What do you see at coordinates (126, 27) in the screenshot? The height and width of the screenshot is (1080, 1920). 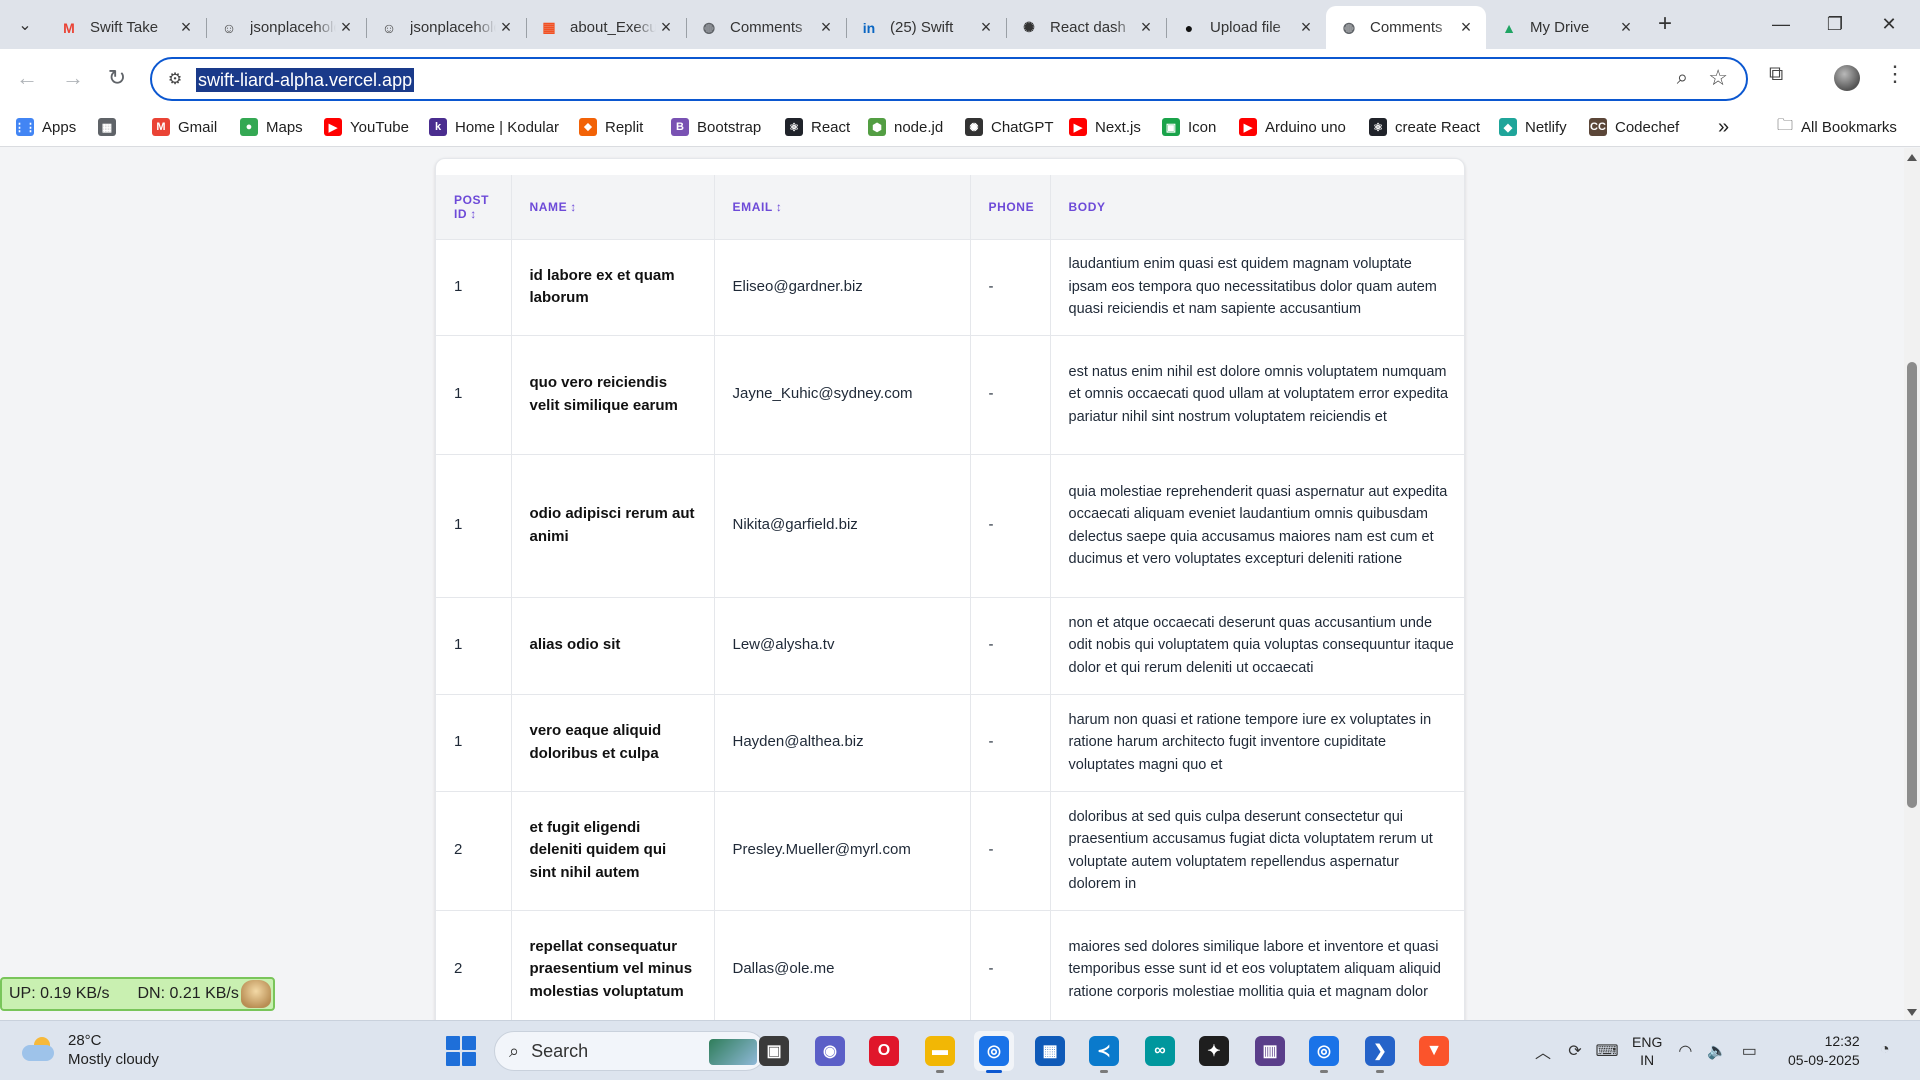 I see `browser-tab: M Swift Take ×` at bounding box center [126, 27].